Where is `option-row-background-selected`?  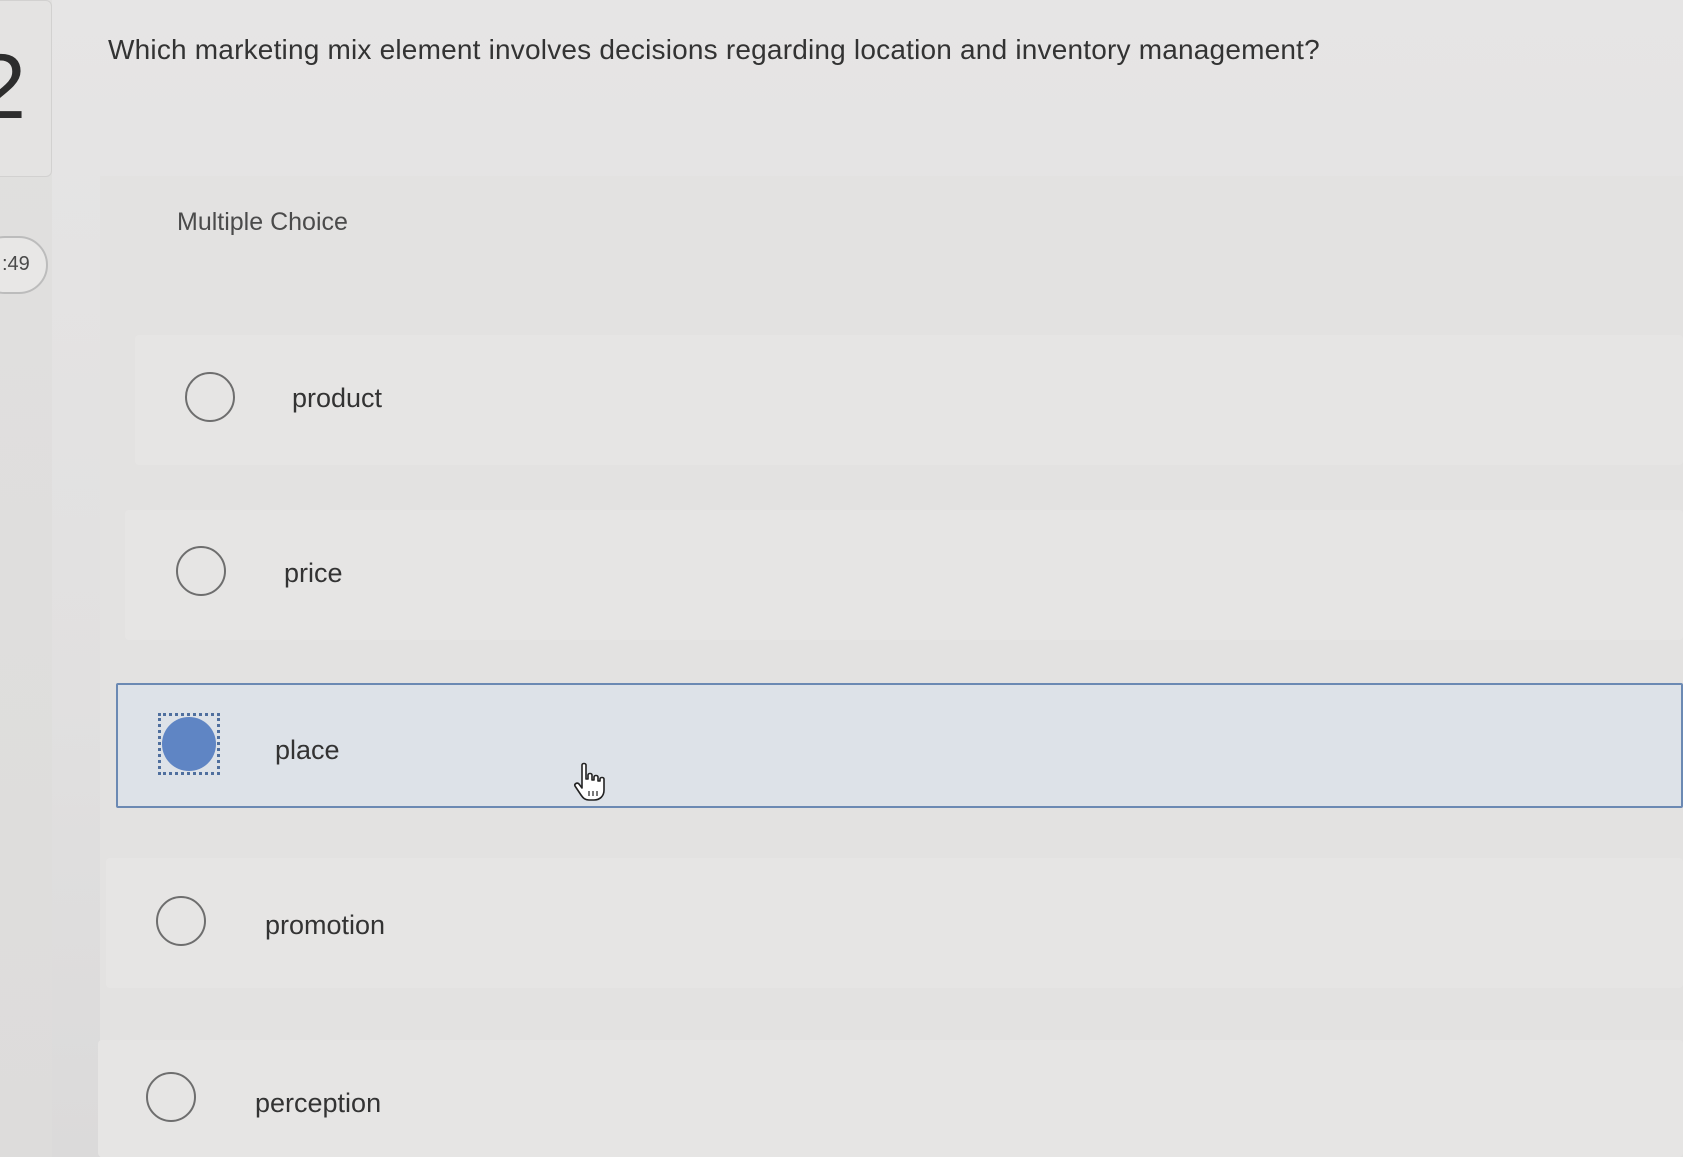
option-row-background-selected is located at coordinates (899, 745).